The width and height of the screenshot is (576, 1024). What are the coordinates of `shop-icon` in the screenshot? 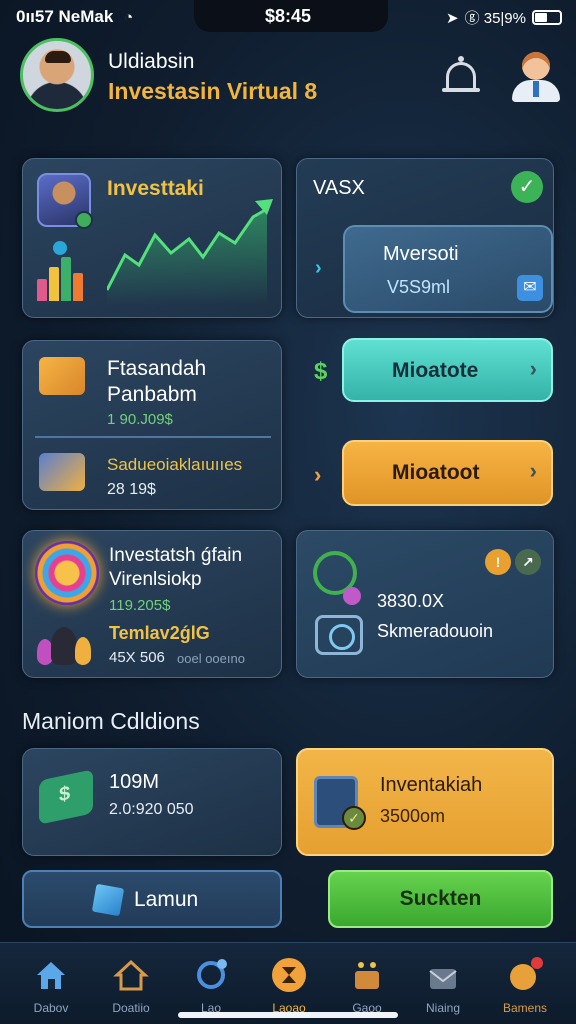 It's located at (367, 975).